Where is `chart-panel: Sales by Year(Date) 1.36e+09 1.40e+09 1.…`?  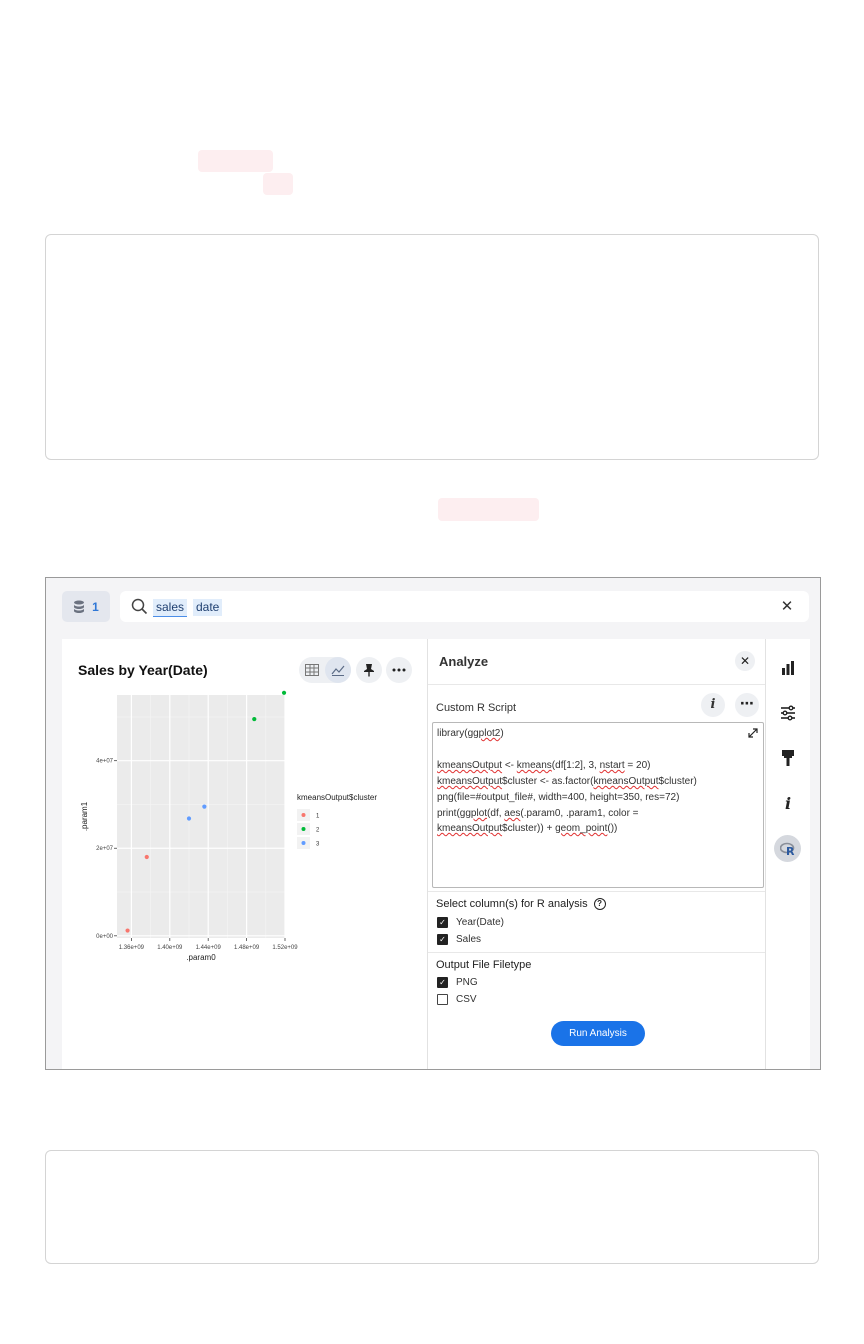
chart-panel: Sales by Year(Date) 1.36e+09 1.40e+09 1.… is located at coordinates (244, 854).